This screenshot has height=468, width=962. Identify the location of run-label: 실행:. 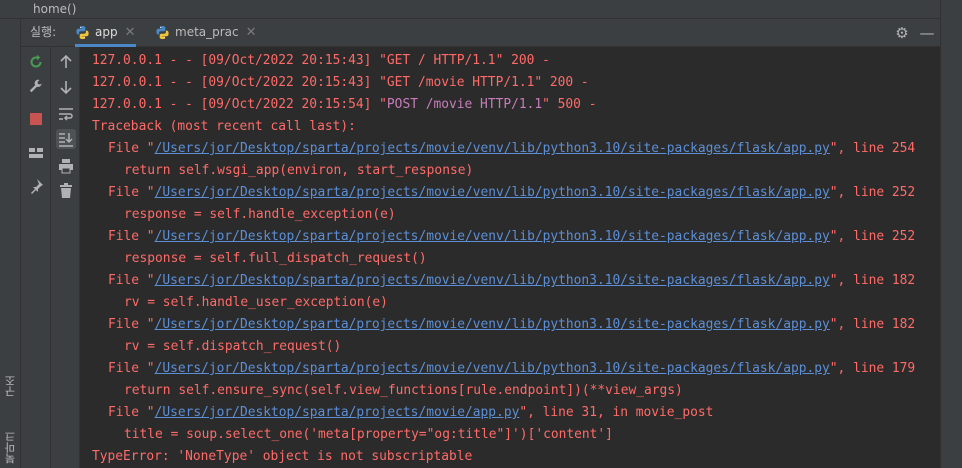
(43, 32).